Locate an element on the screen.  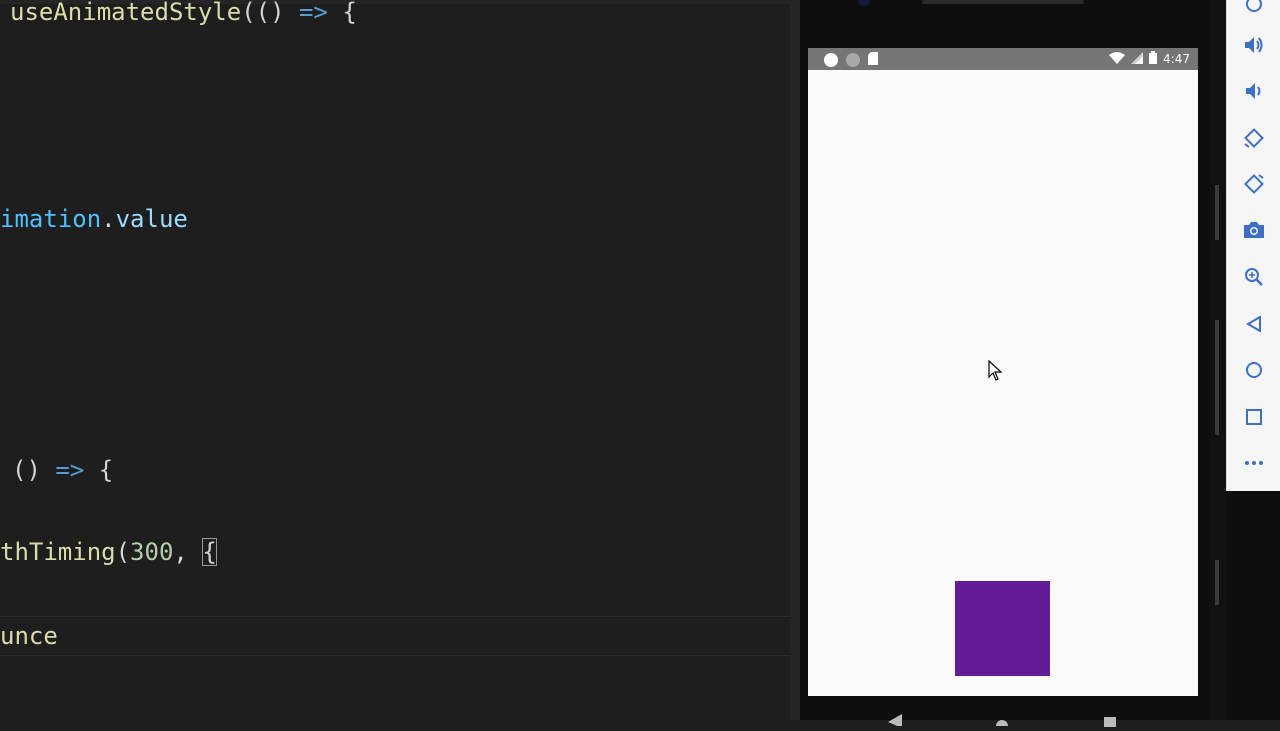
toolbar-track is located at coordinates (1218, 360).